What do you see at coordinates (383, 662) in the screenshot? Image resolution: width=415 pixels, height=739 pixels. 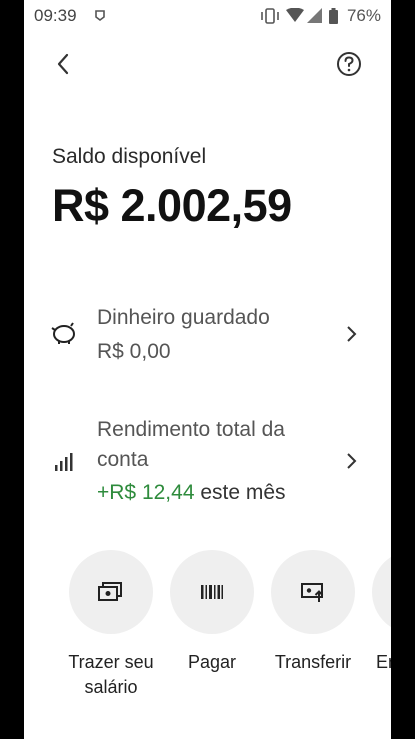 I see `action-label-line1: Em` at bounding box center [383, 662].